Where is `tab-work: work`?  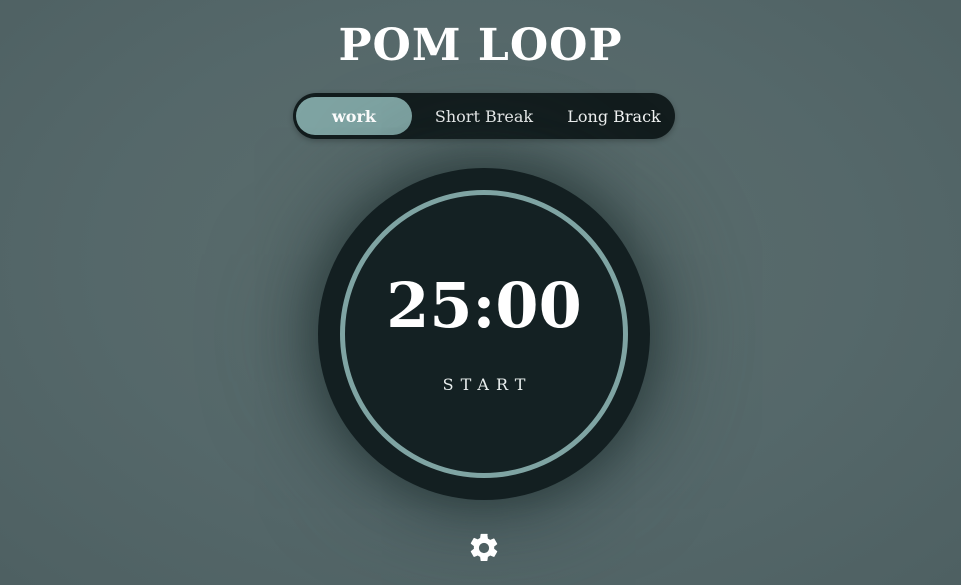
tab-work: work is located at coordinates (354, 116).